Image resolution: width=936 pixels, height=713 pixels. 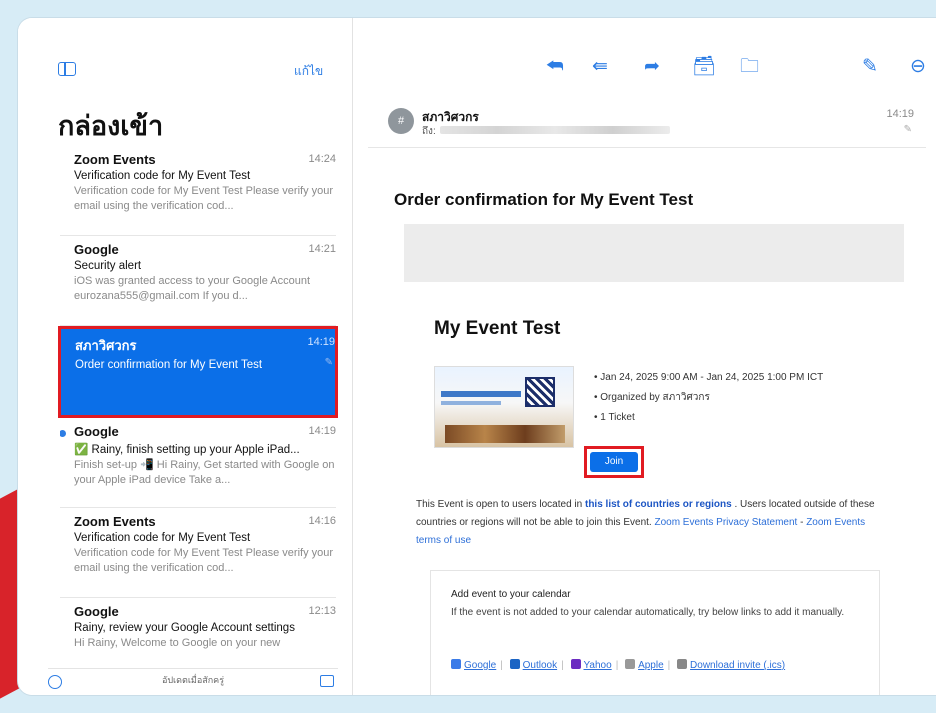 What do you see at coordinates (63, 433) in the screenshot?
I see `unread-dot-icon` at bounding box center [63, 433].